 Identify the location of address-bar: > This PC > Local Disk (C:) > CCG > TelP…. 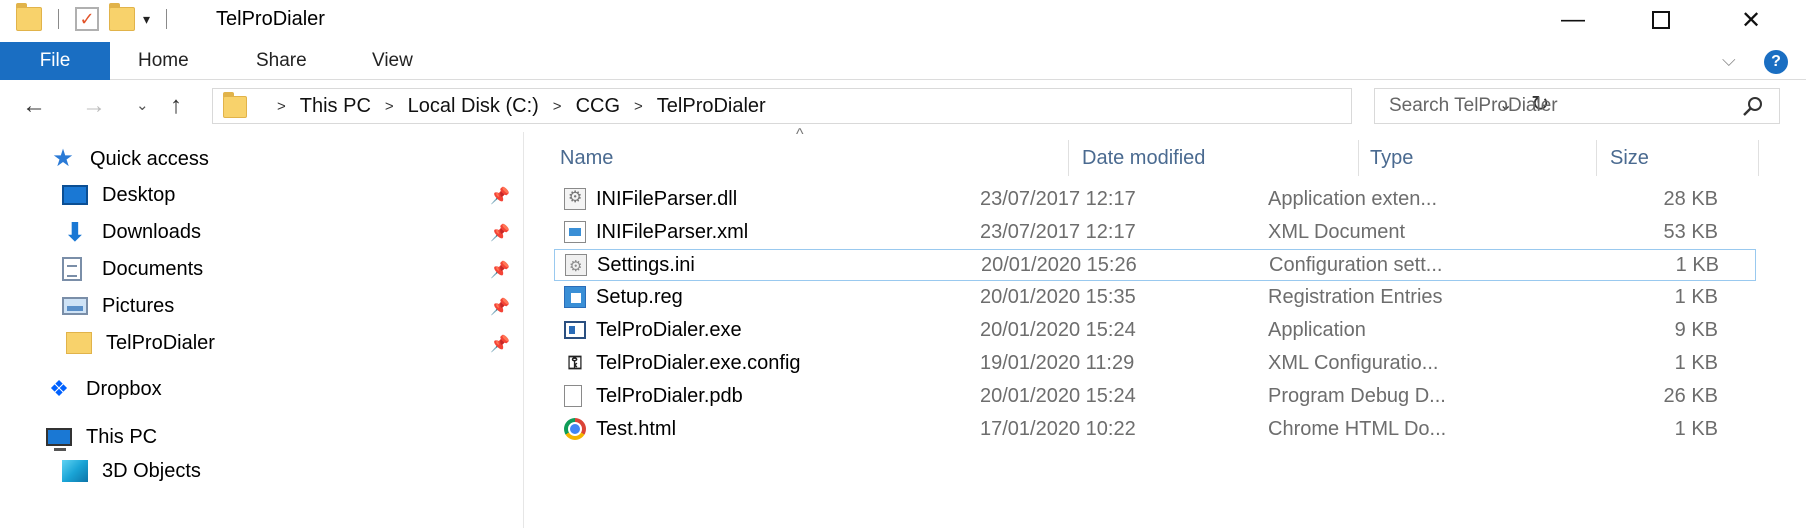
(880, 106).